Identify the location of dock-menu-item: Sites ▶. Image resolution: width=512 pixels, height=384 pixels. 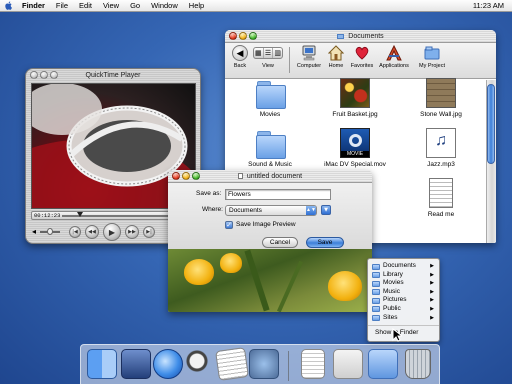
(403, 318).